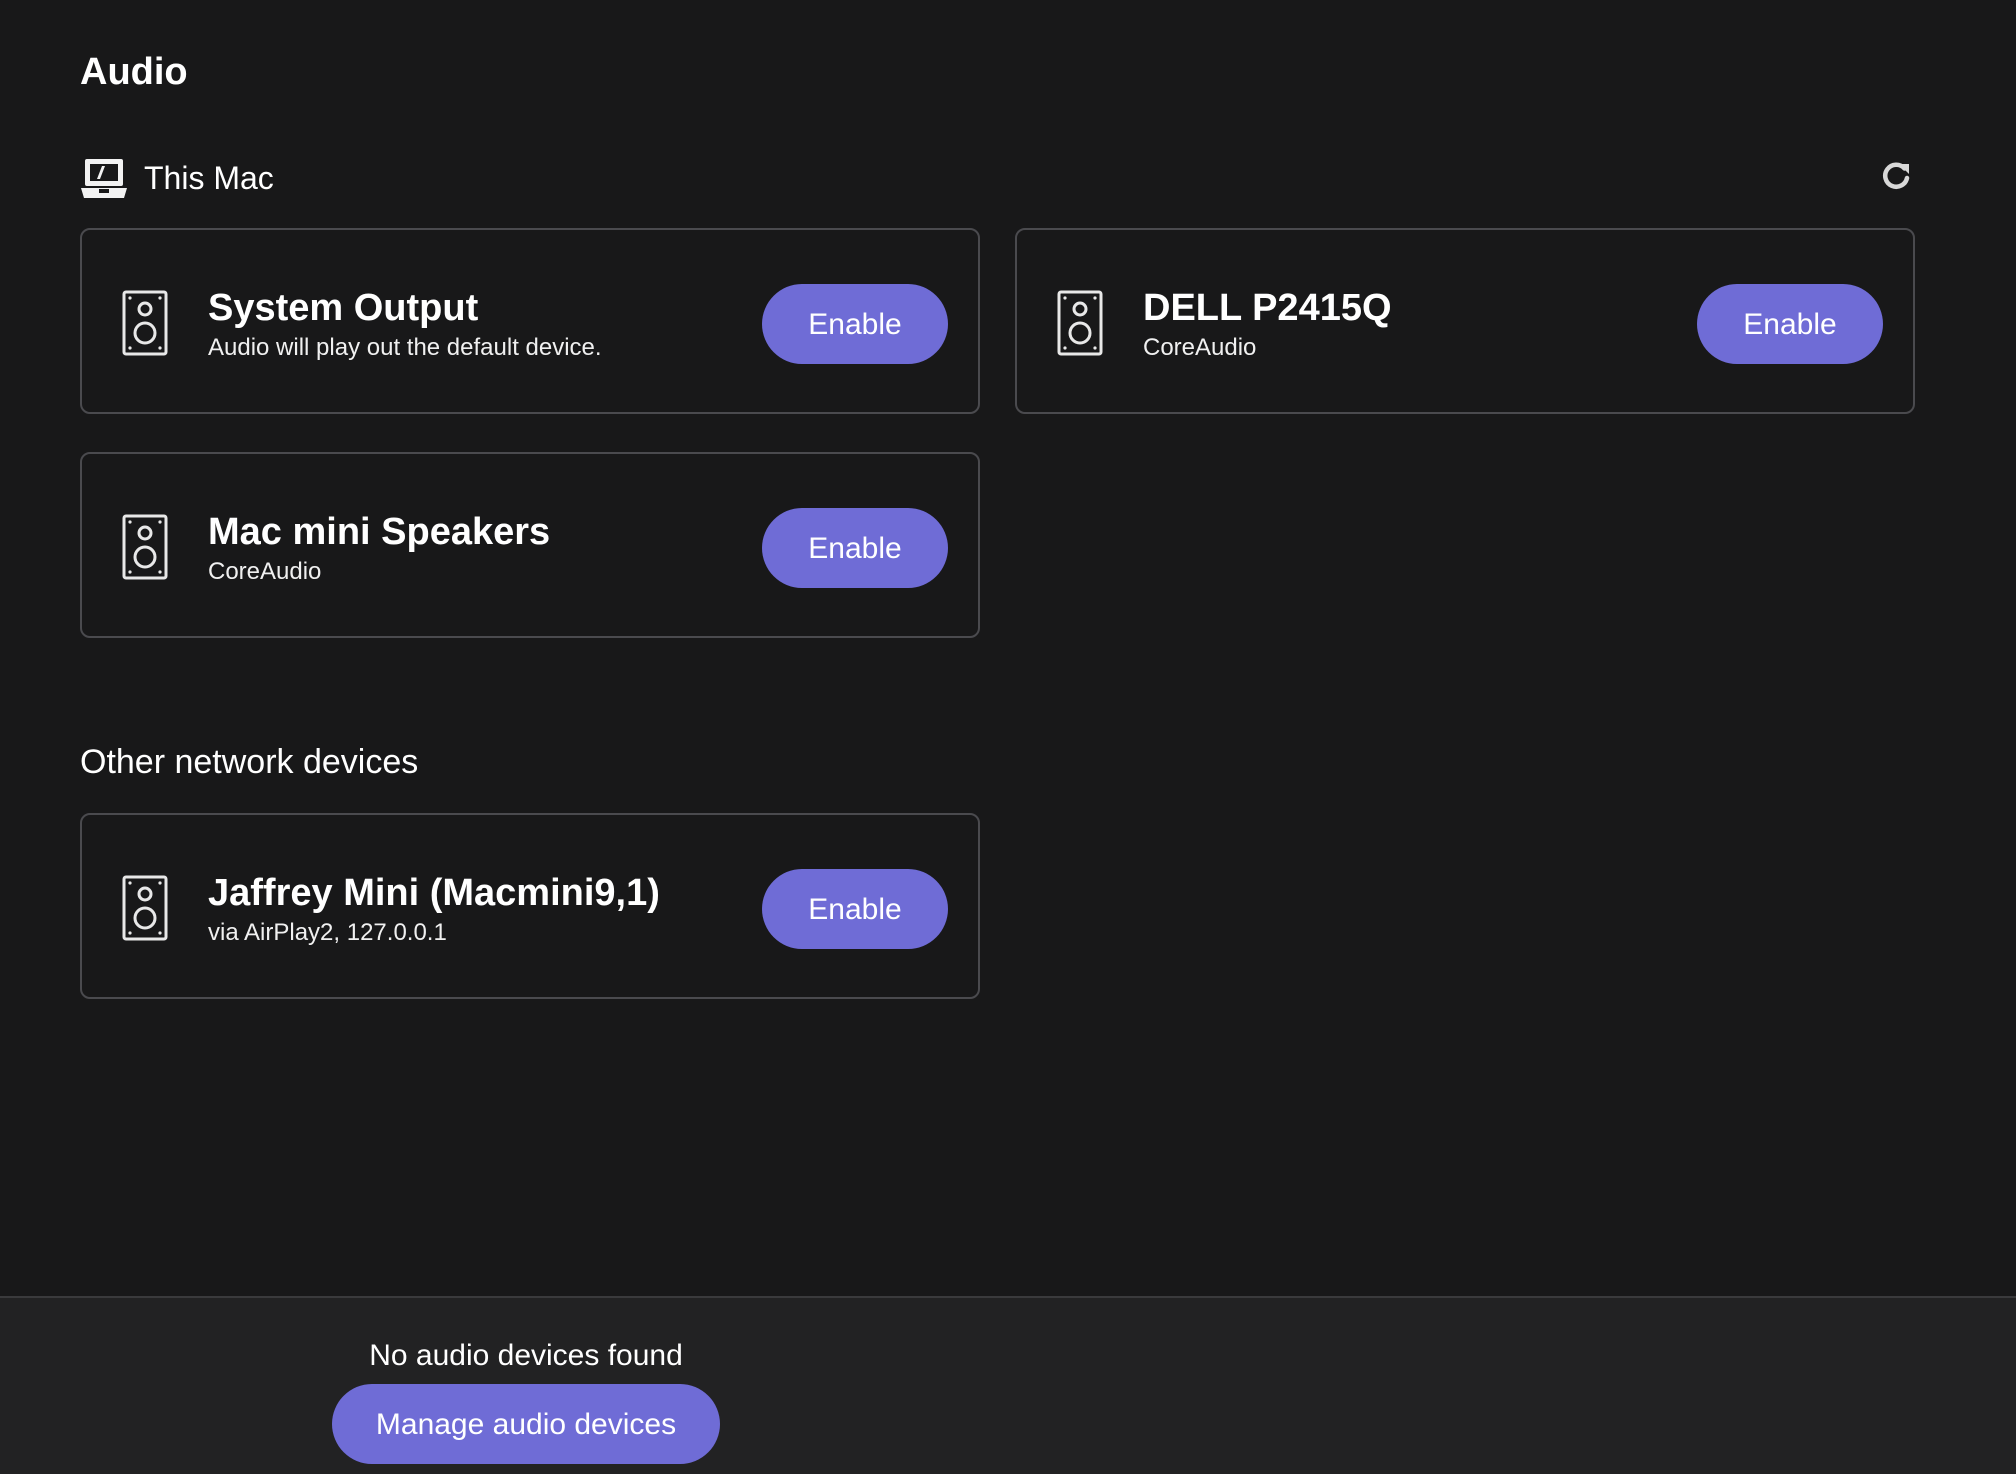 This screenshot has width=2016, height=1474. I want to click on manage-audio-devices-button: Manage audio devices, so click(526, 1424).